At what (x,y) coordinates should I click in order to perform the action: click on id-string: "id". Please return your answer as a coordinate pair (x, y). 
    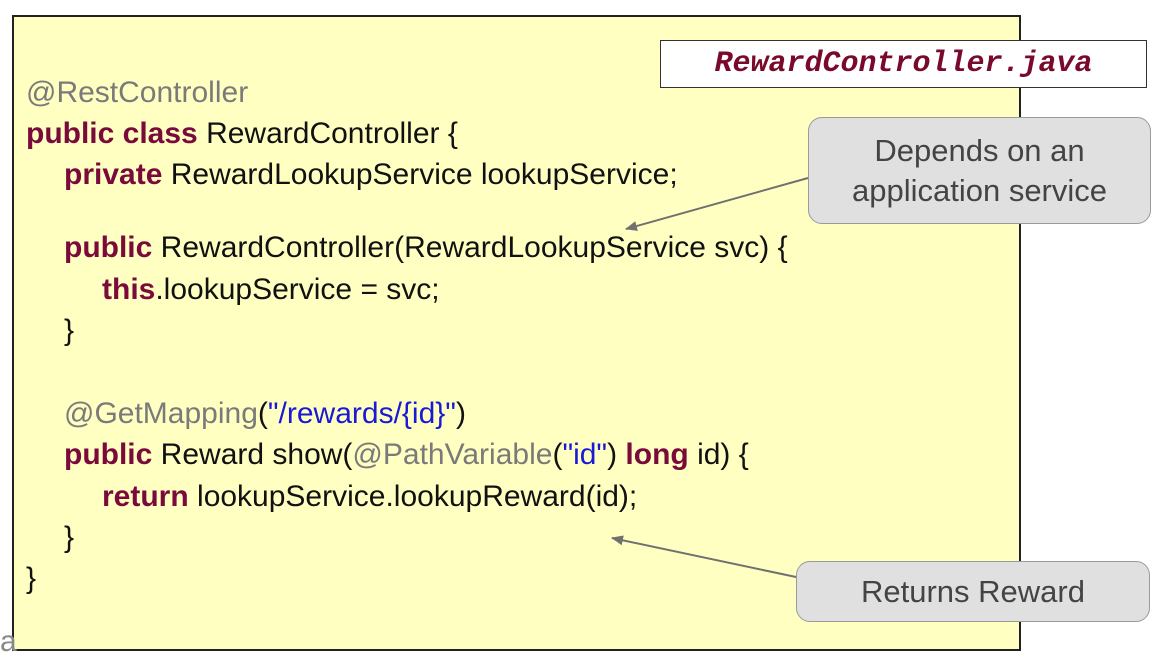
    Looking at the image, I should click on (585, 454).